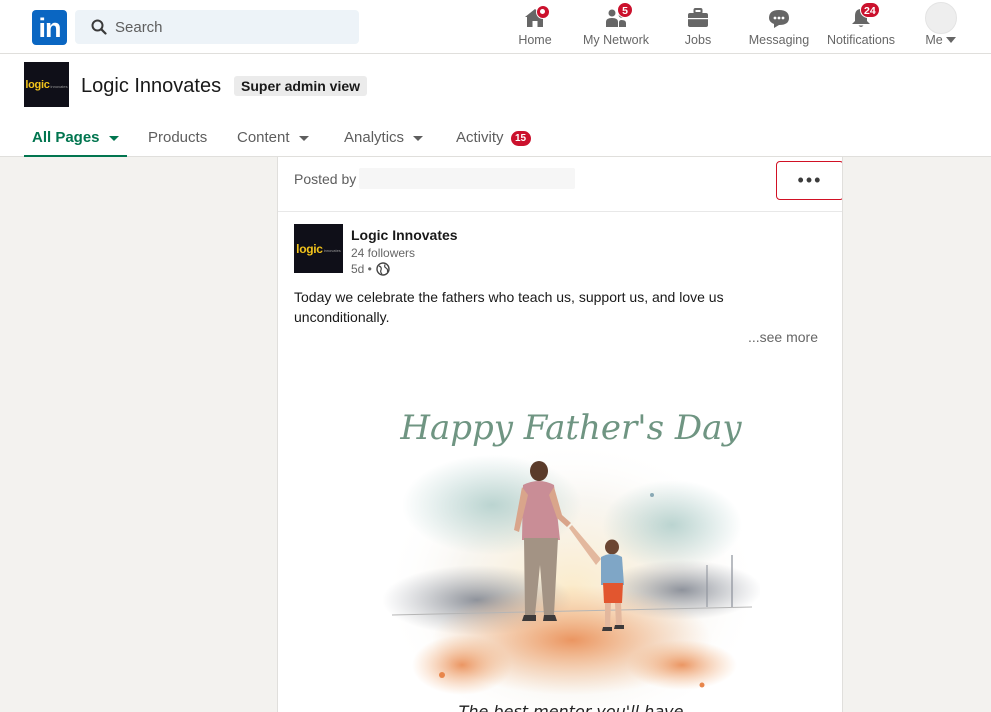 This screenshot has width=991, height=712. What do you see at coordinates (480, 137) in the screenshot?
I see `tab-activity-label: Activity` at bounding box center [480, 137].